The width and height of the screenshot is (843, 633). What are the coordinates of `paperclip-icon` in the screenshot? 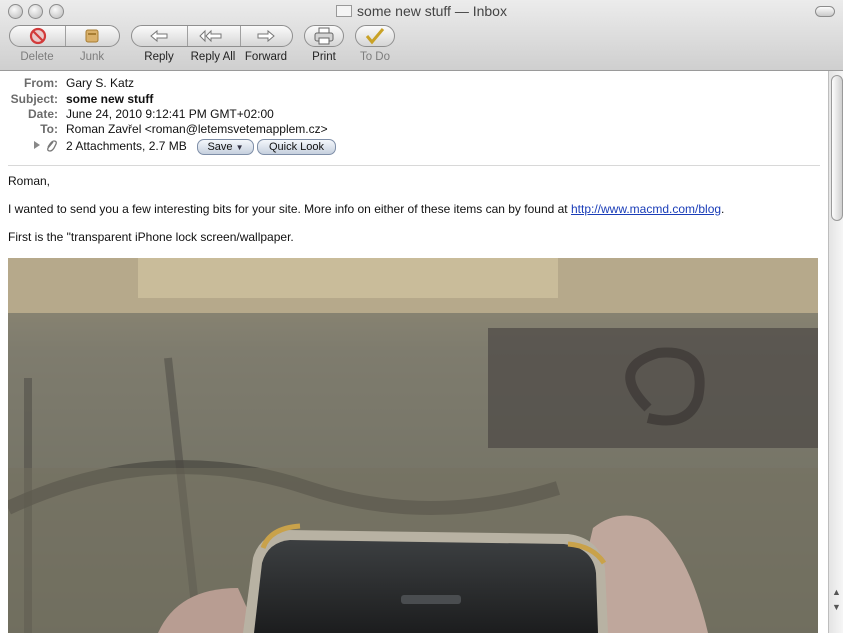 It's located at (52, 146).